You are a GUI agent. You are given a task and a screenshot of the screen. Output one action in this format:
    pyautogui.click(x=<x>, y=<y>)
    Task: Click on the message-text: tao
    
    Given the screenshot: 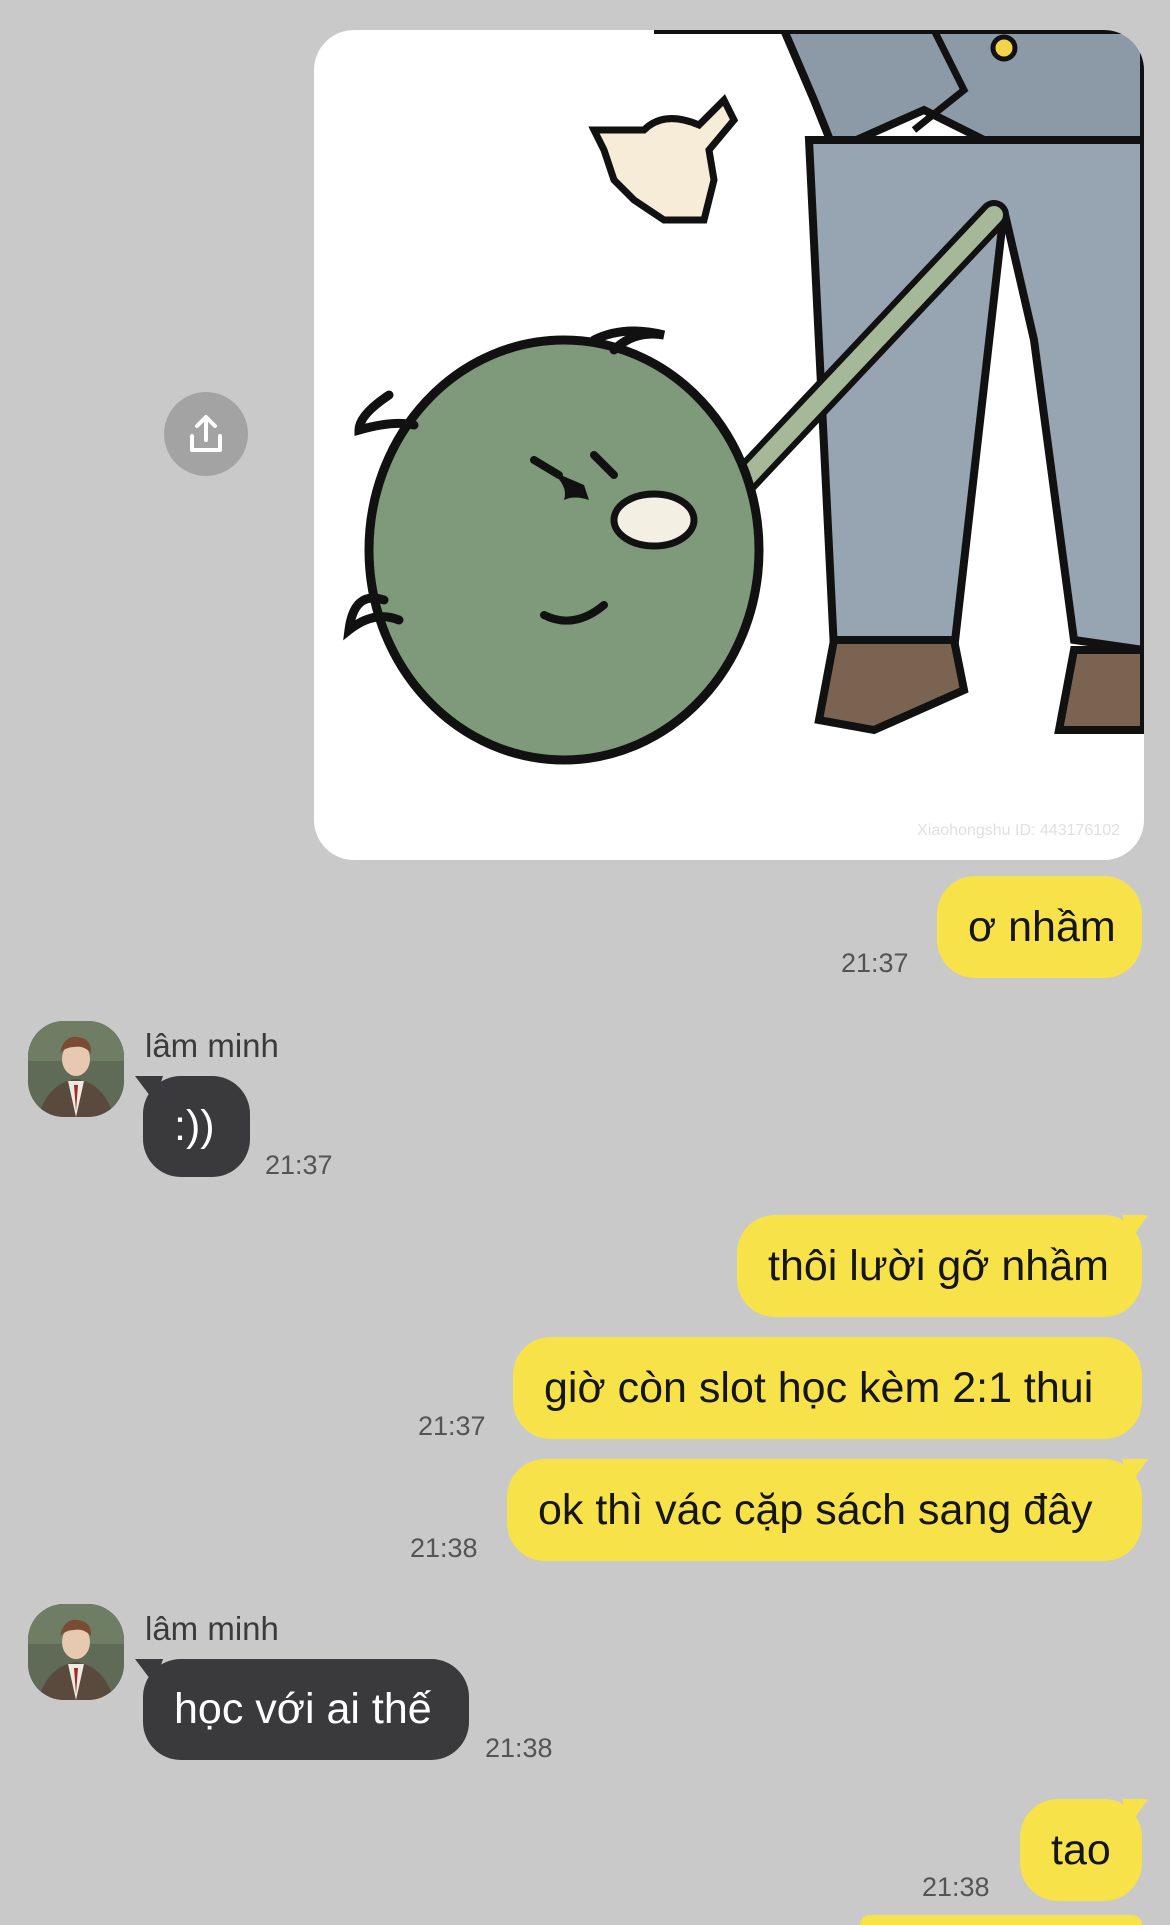 What is the action you would take?
    pyautogui.click(x=1081, y=1849)
    